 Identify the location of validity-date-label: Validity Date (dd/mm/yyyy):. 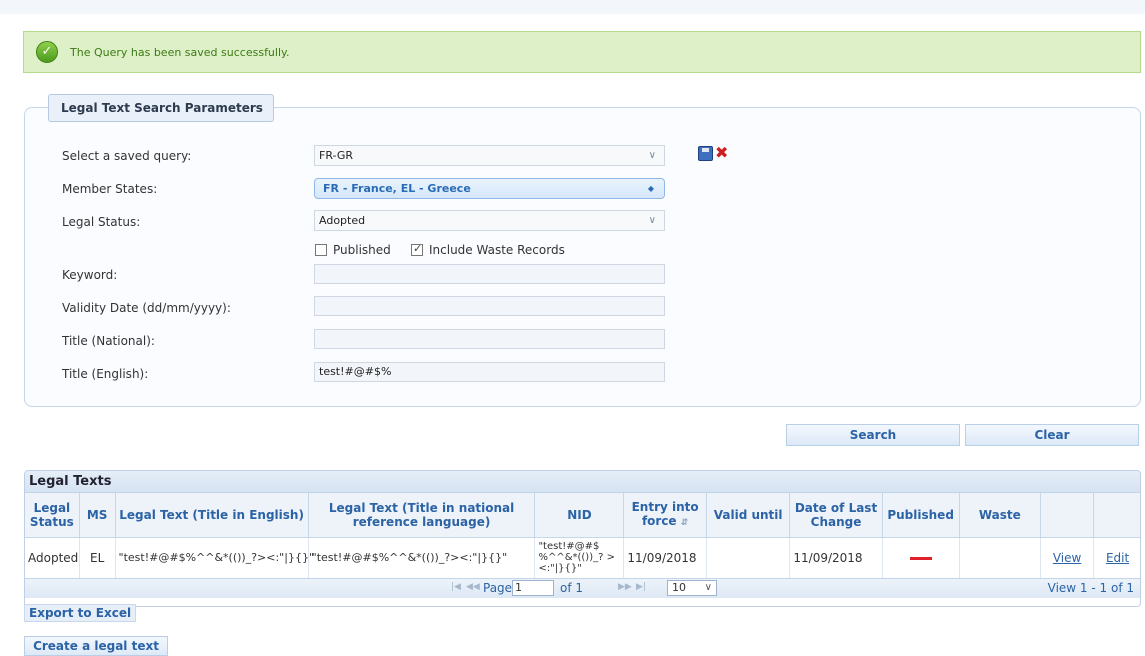
(146, 308).